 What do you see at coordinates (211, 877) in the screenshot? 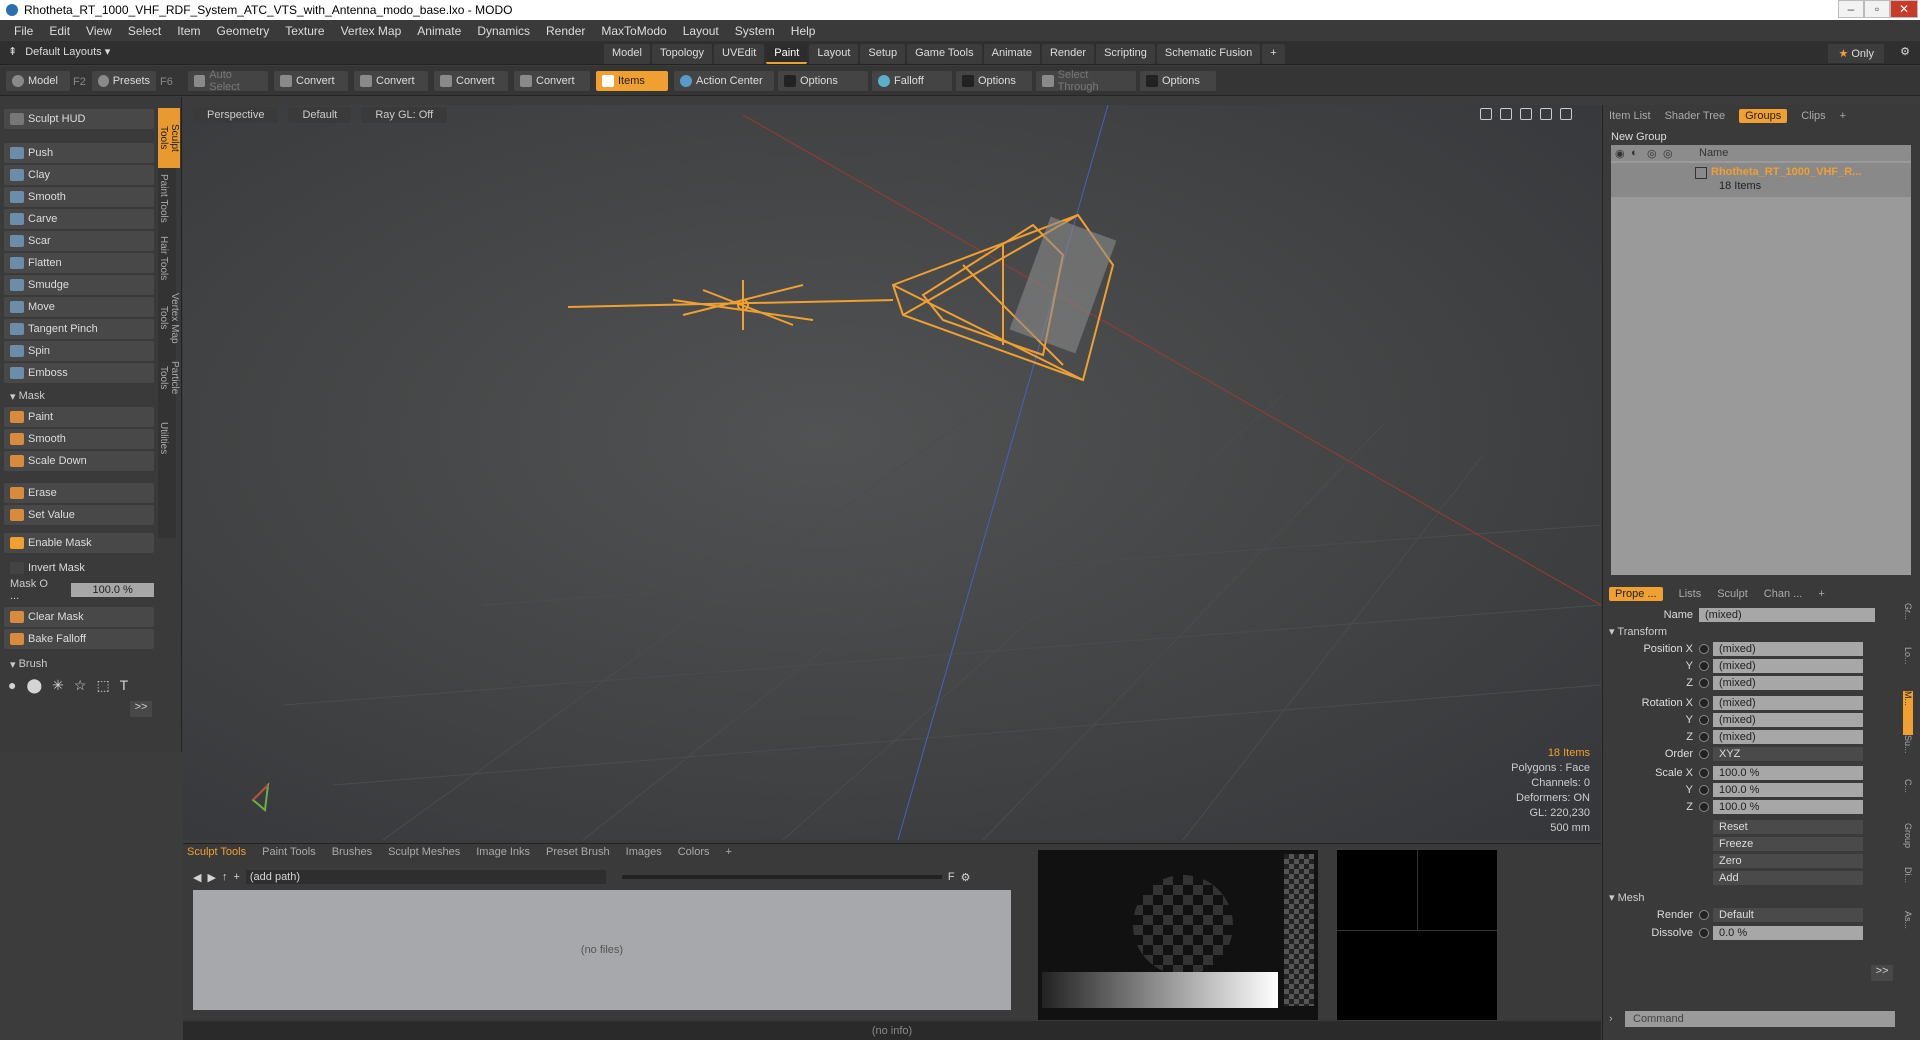
I see `forward-arrow-icon: ▶` at bounding box center [211, 877].